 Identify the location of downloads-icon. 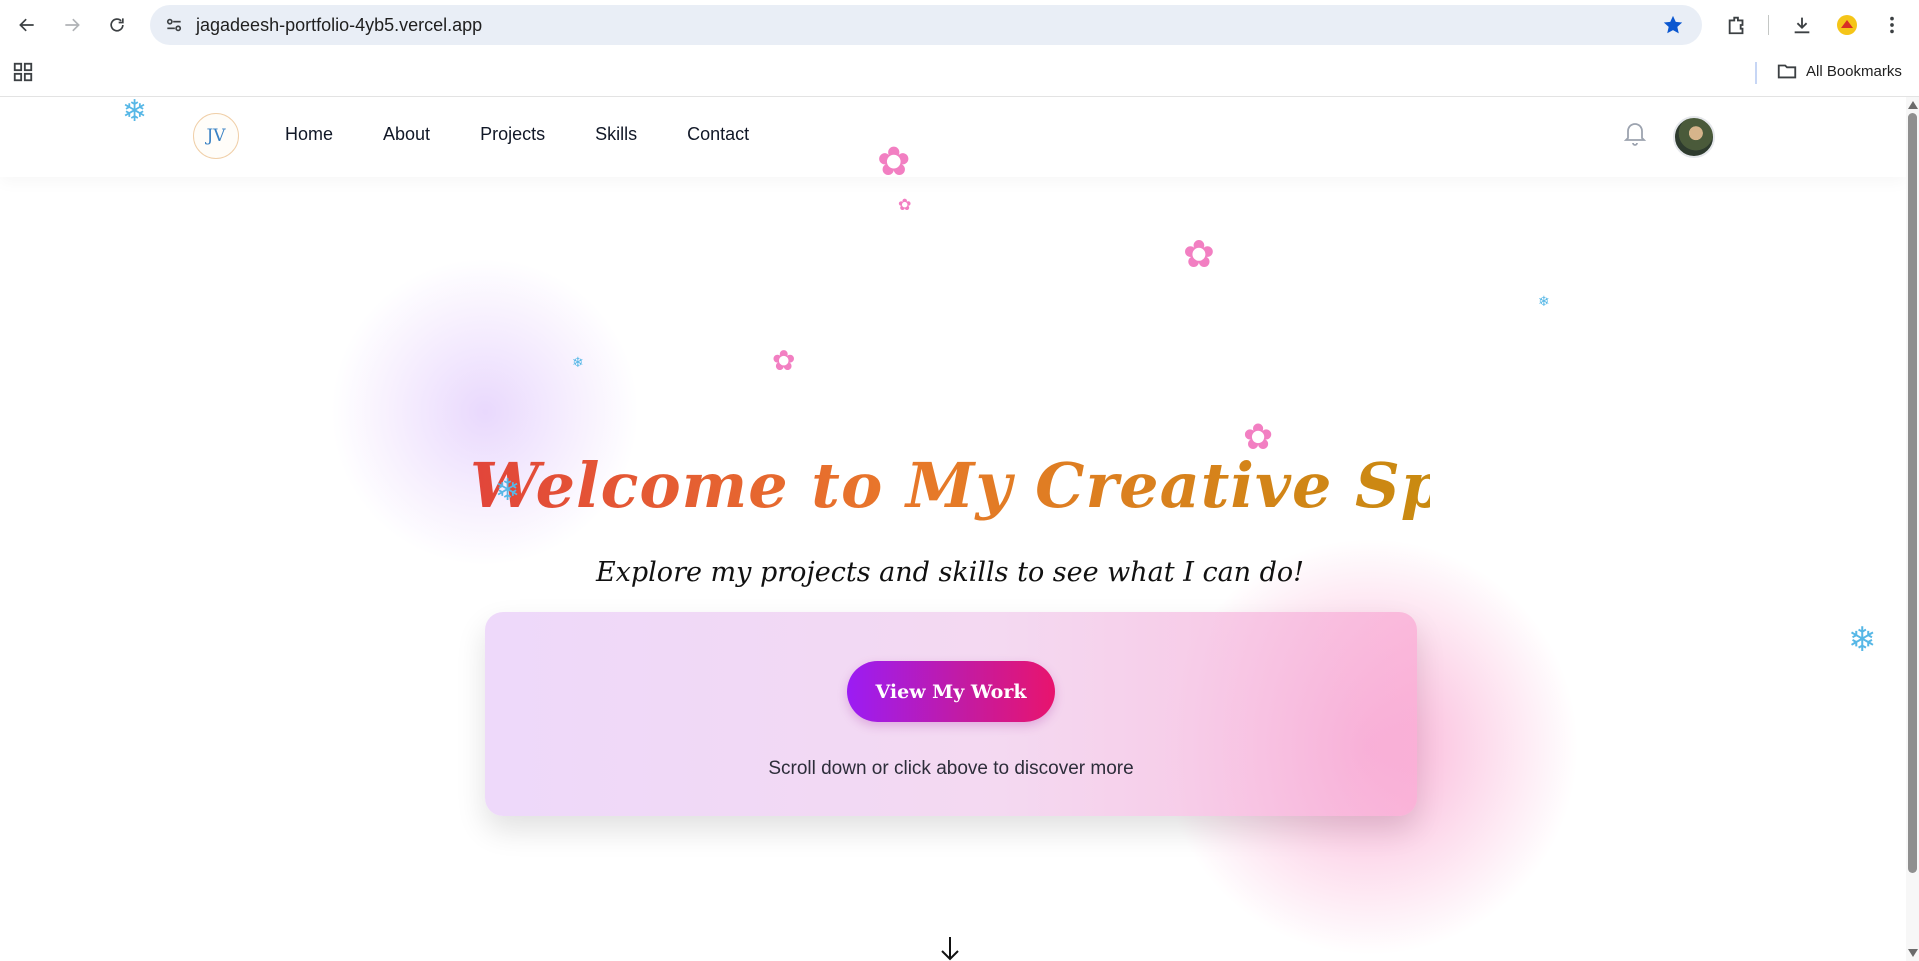
(1802, 25).